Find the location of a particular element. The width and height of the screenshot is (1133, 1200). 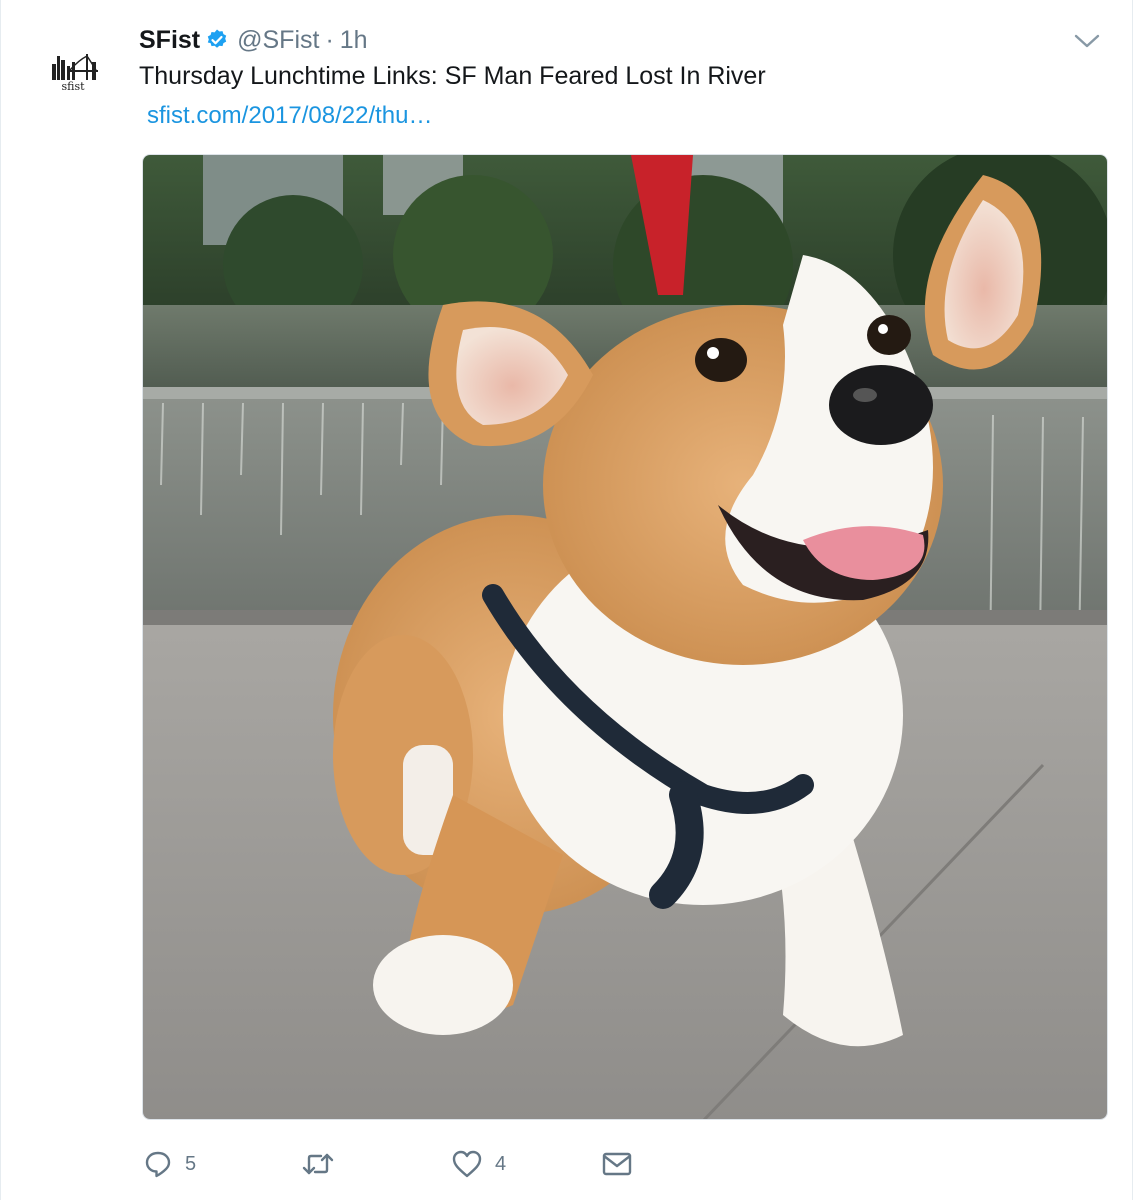

verified-badge-icon is located at coordinates (217, 40).